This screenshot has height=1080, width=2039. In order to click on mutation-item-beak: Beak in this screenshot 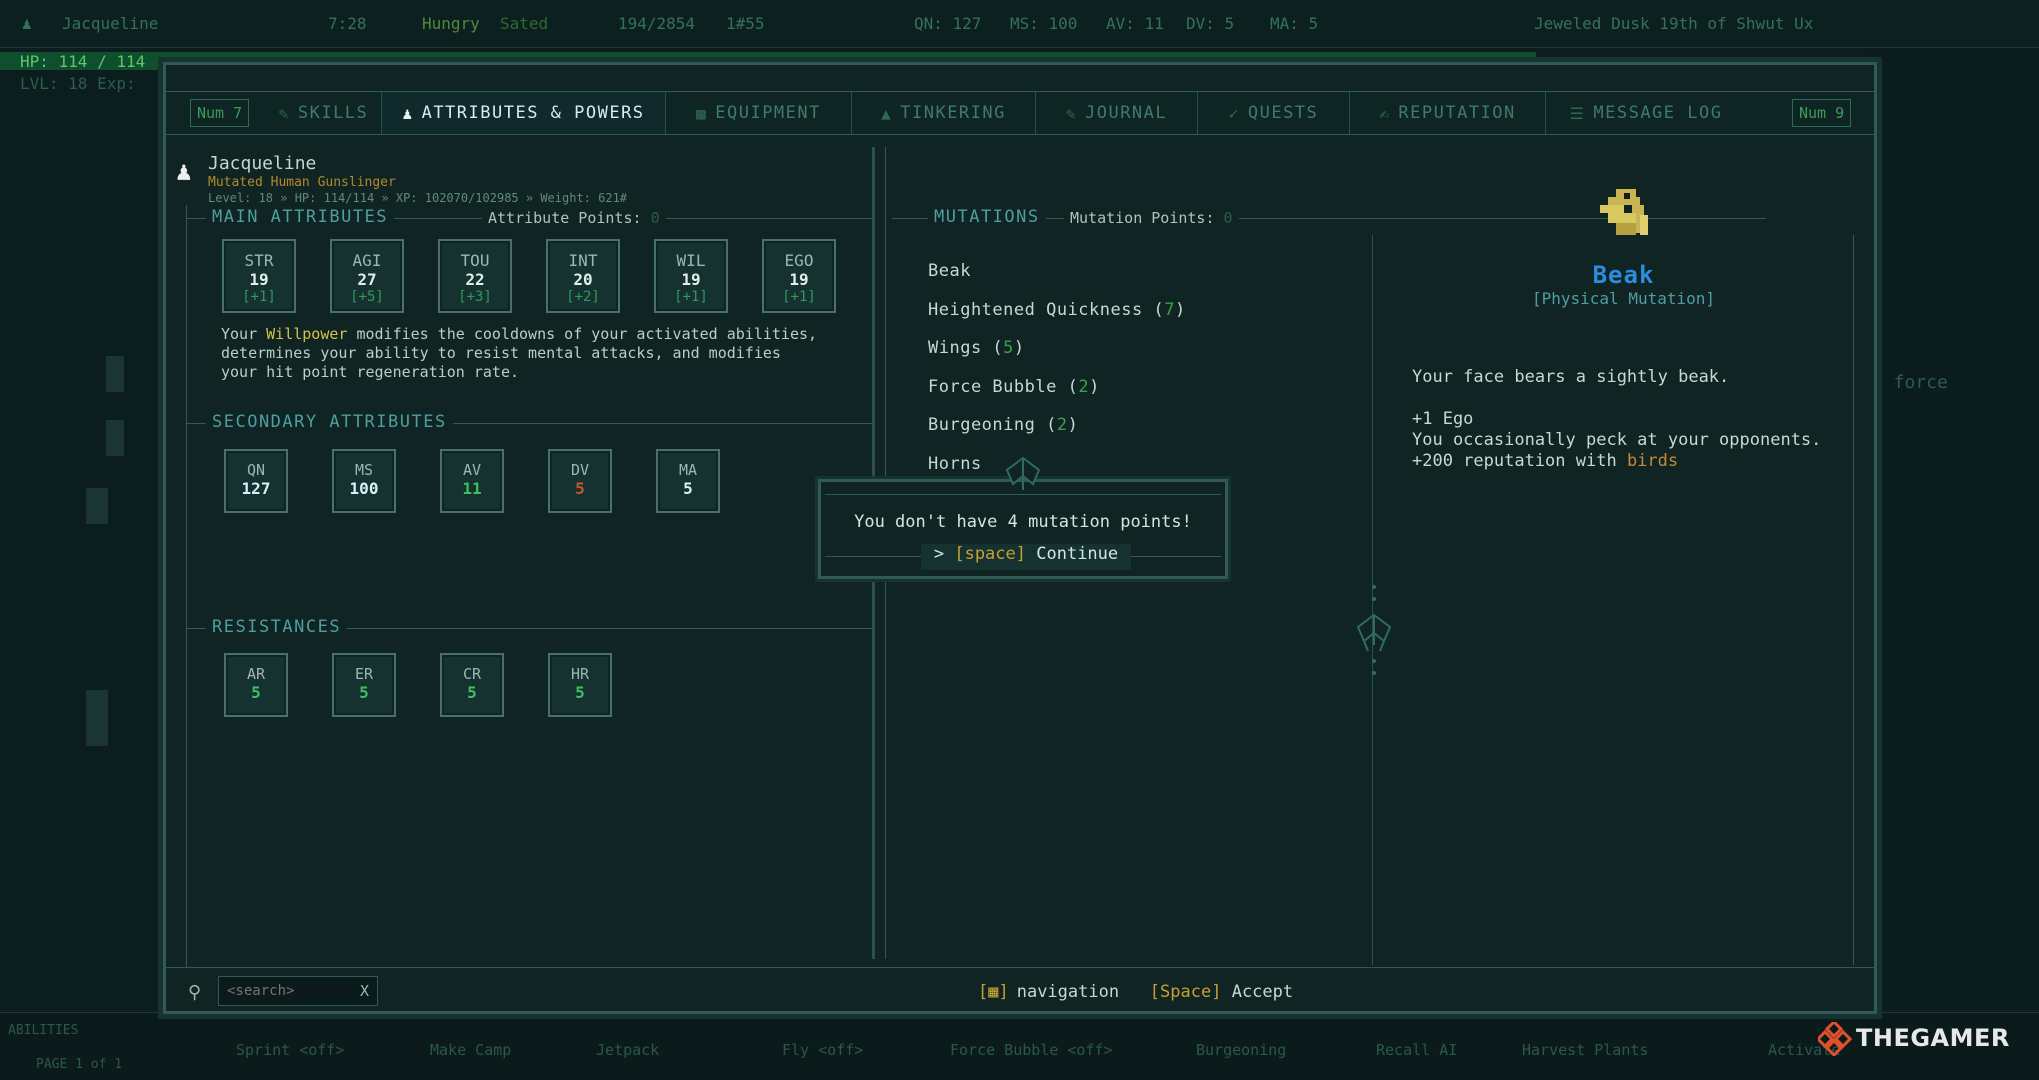, I will do `click(949, 271)`.